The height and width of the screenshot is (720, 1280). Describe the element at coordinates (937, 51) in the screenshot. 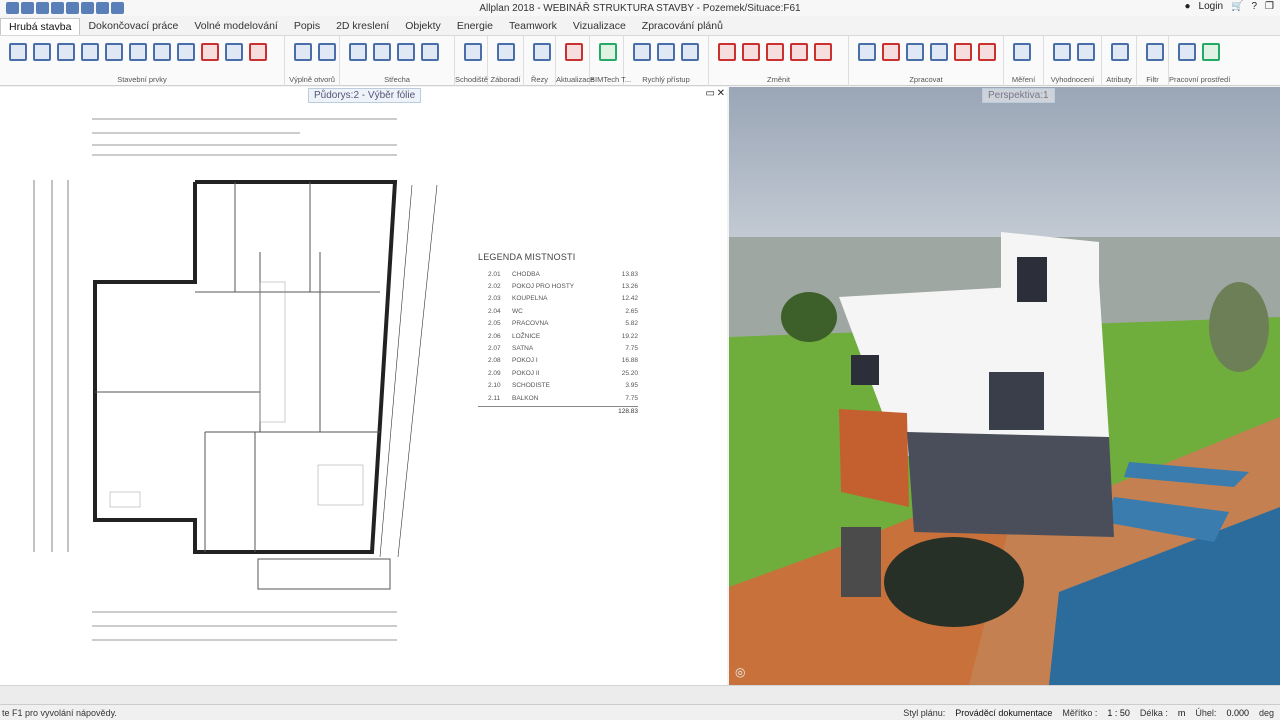

I see `mirror-icon` at that location.